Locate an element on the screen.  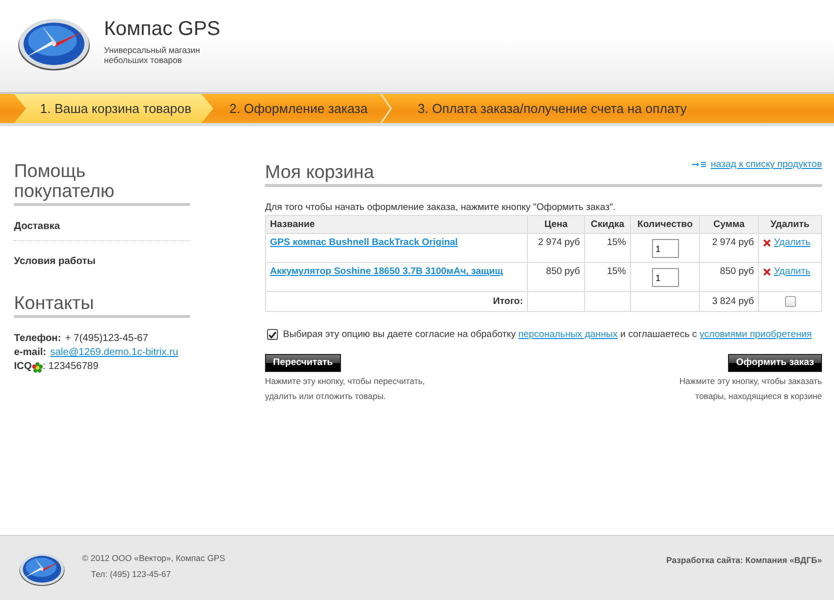
column-header: Скидка is located at coordinates (607, 225).